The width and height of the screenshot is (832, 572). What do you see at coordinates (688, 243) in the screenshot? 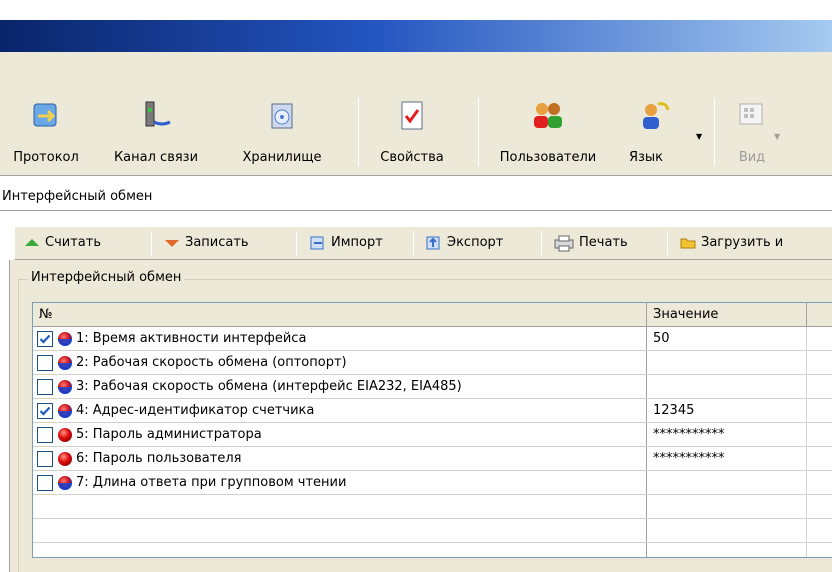
I see `folder-icon` at bounding box center [688, 243].